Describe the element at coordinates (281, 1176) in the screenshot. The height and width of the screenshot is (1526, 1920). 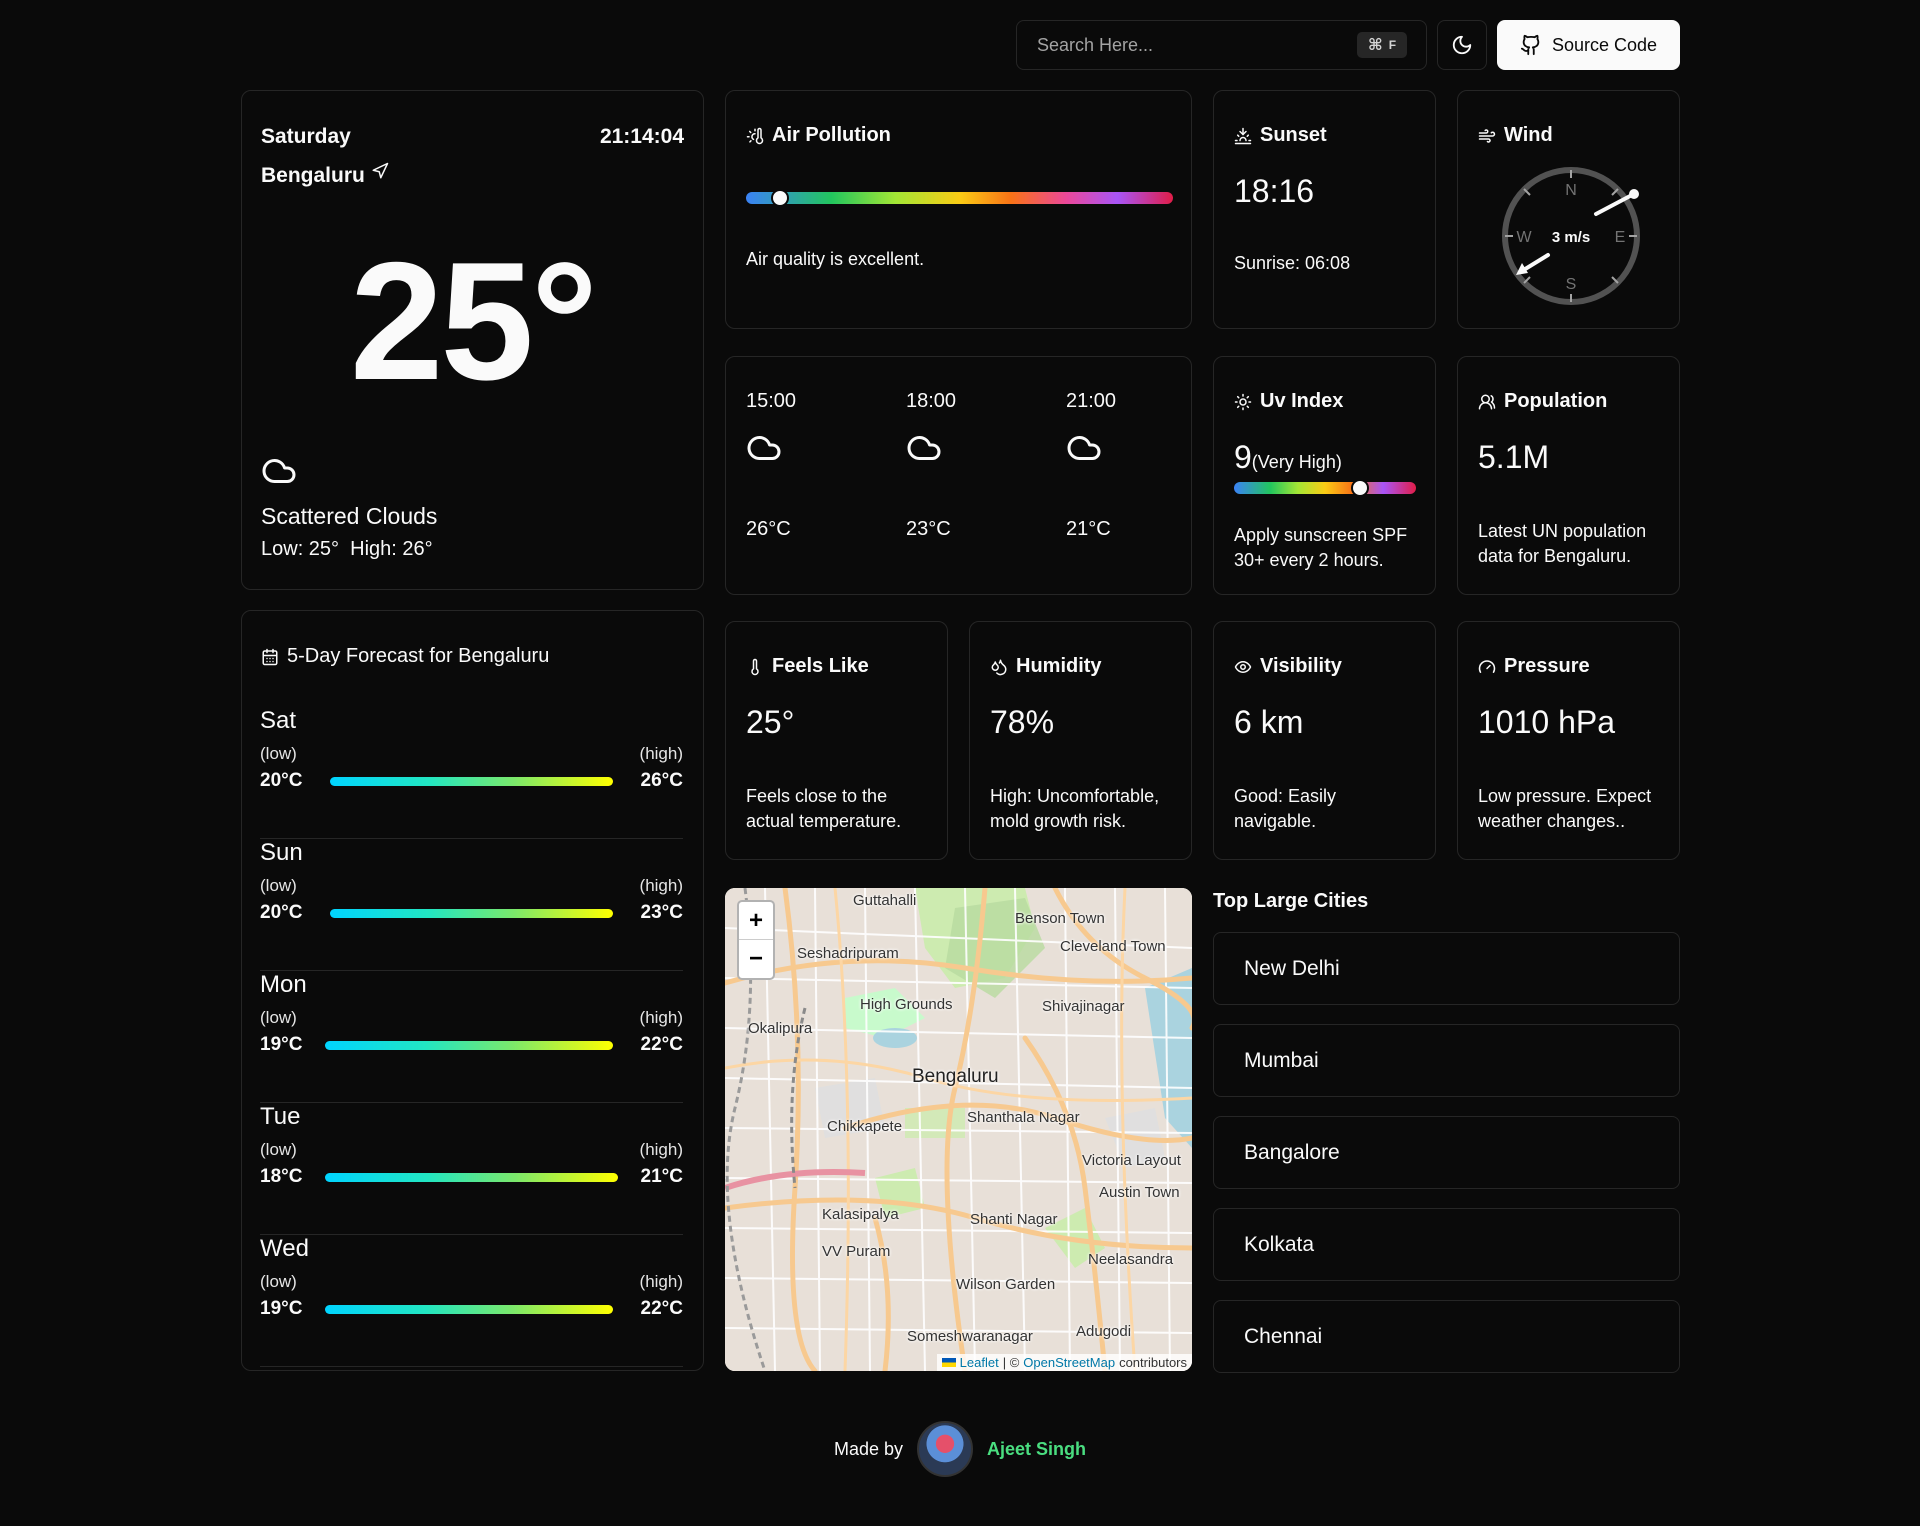
I see `forecast-low: 18°C` at that location.